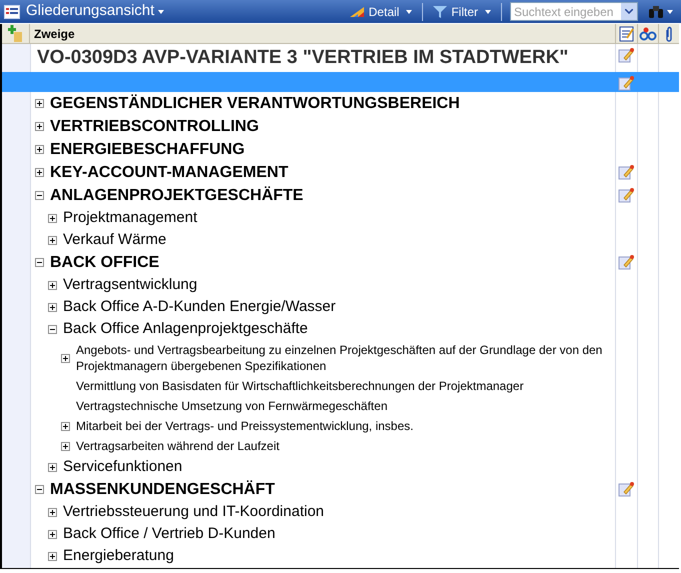 This screenshot has width=681, height=573. What do you see at coordinates (462, 11) in the screenshot?
I see `filter-button: Filter` at bounding box center [462, 11].